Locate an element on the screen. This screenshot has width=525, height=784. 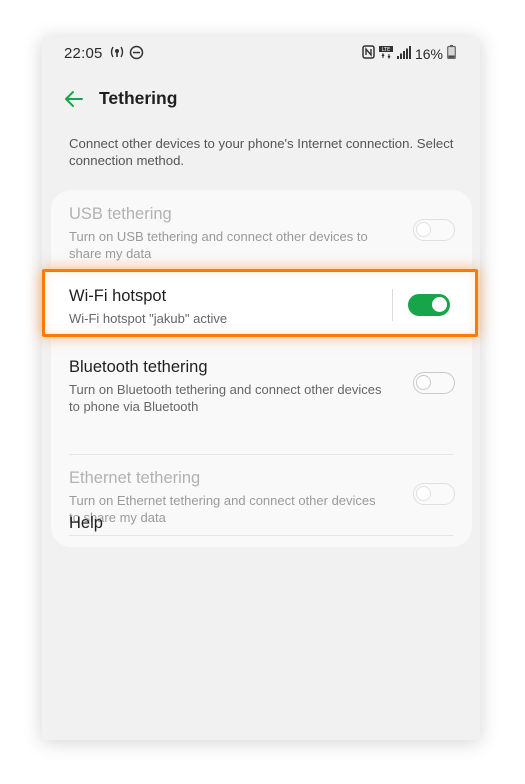
page-title: Tethering is located at coordinates (138, 98).